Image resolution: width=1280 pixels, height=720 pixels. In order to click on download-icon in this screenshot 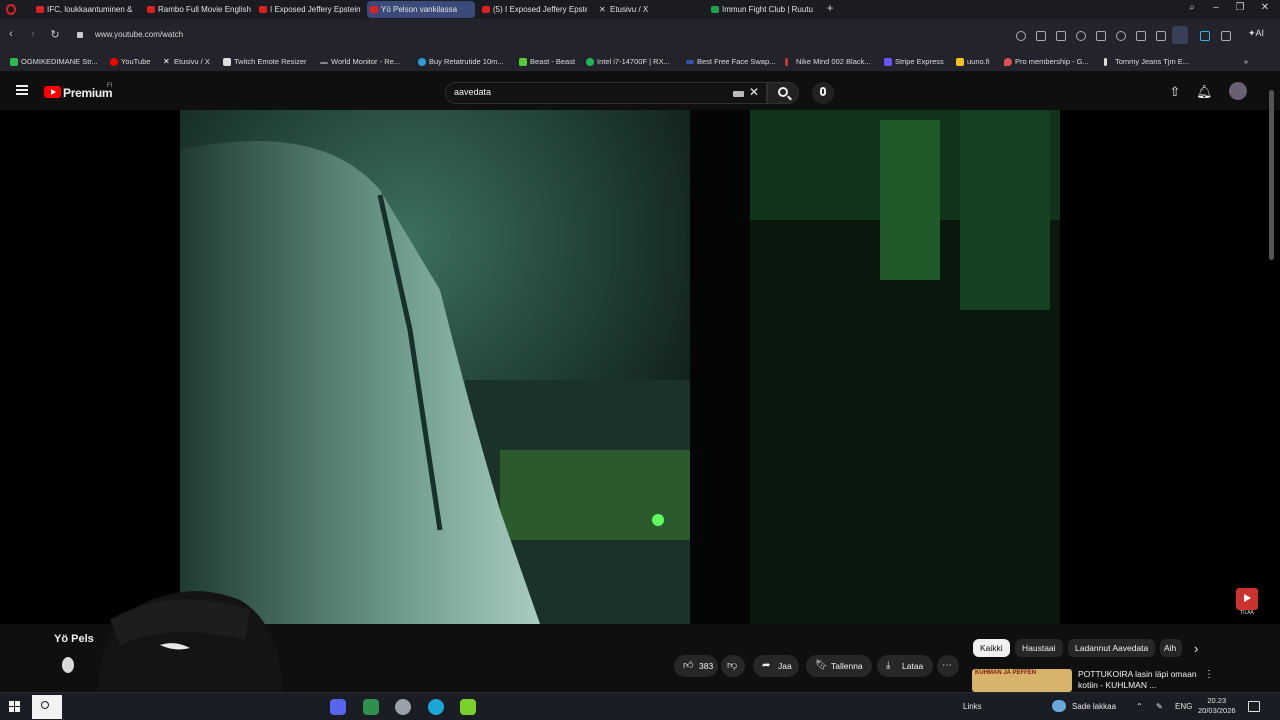, I will do `click(1141, 36)`.